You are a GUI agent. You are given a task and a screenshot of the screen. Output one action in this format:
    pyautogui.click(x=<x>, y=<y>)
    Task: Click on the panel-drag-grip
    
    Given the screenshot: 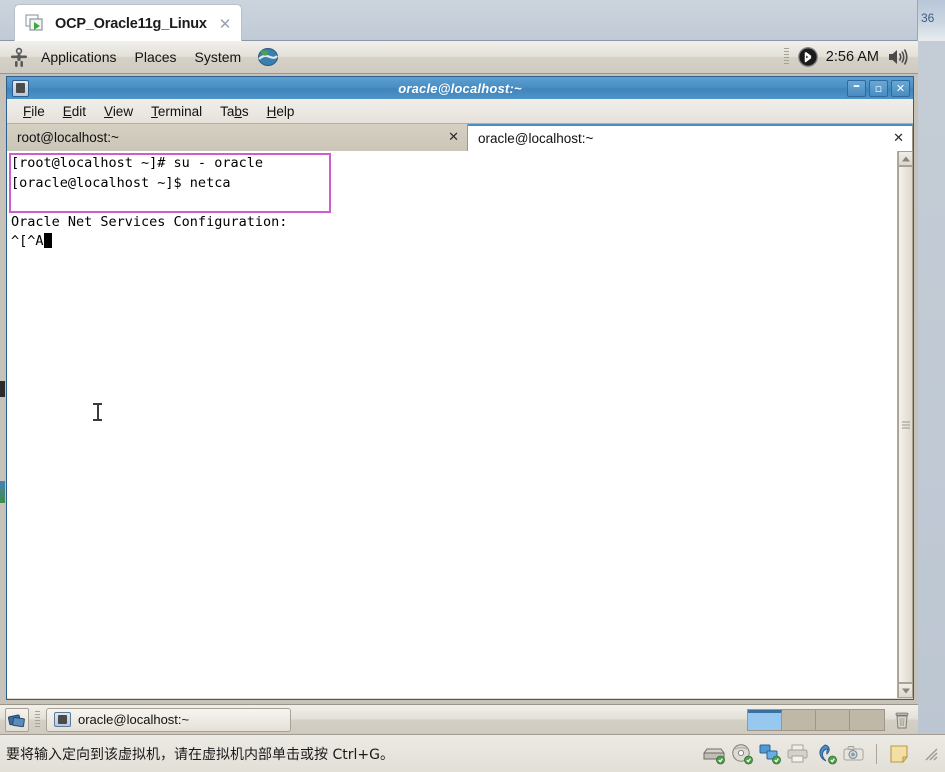 What is the action you would take?
    pyautogui.click(x=786, y=57)
    